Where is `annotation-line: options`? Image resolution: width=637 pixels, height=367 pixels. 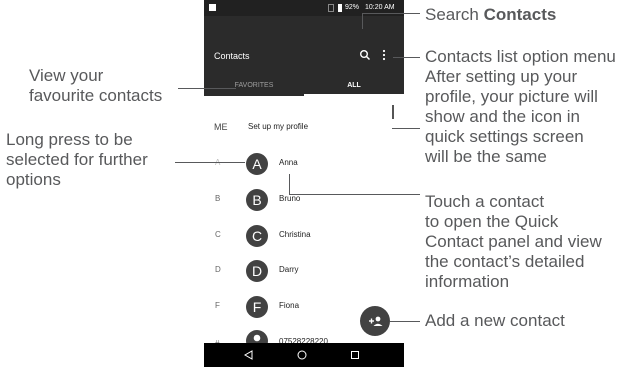 annotation-line: options is located at coordinates (33, 179).